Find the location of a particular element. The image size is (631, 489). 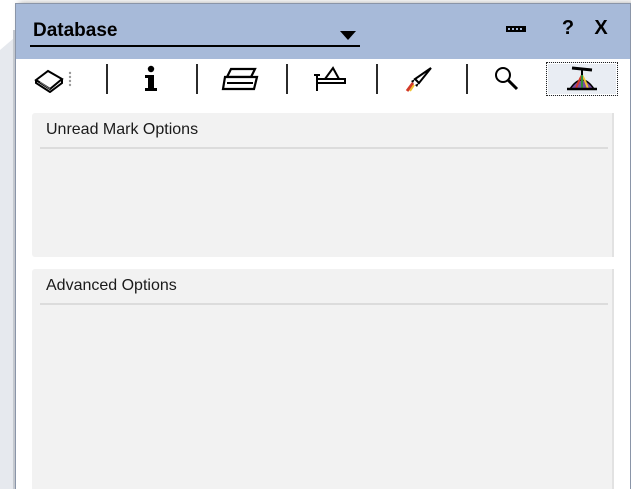

advanced-tab is located at coordinates (582, 79).